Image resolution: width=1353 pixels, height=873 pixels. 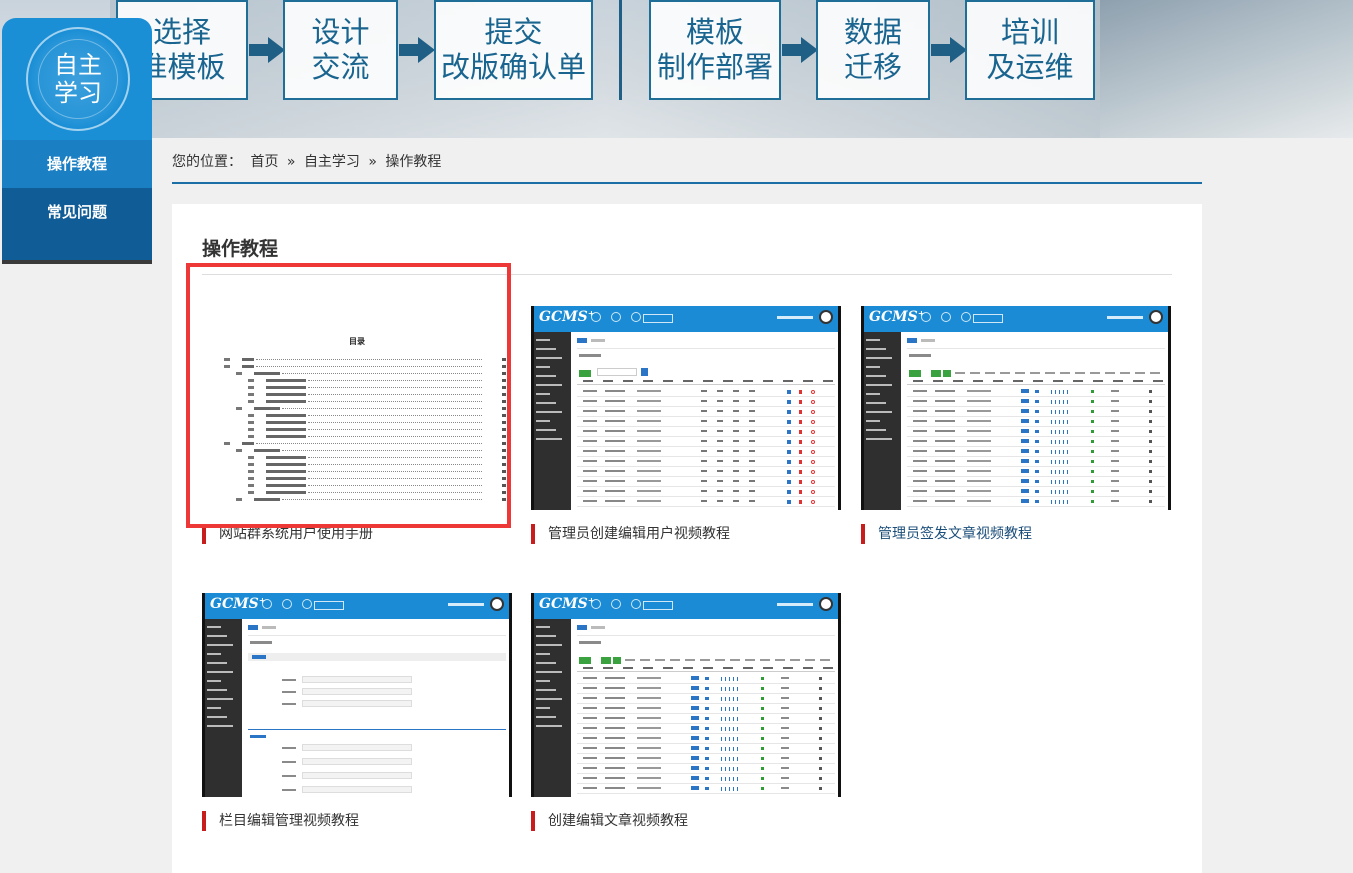 I want to click on card-label: 栏目编辑管理视频教程, so click(x=357, y=821).